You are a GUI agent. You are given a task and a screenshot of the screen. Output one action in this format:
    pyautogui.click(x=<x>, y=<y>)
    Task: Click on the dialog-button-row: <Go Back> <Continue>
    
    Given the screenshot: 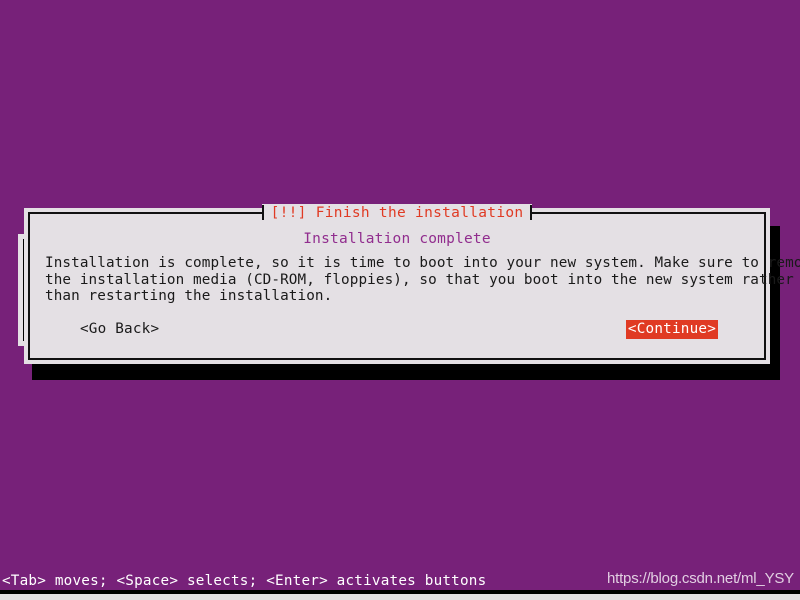 What is the action you would take?
    pyautogui.click(x=397, y=331)
    